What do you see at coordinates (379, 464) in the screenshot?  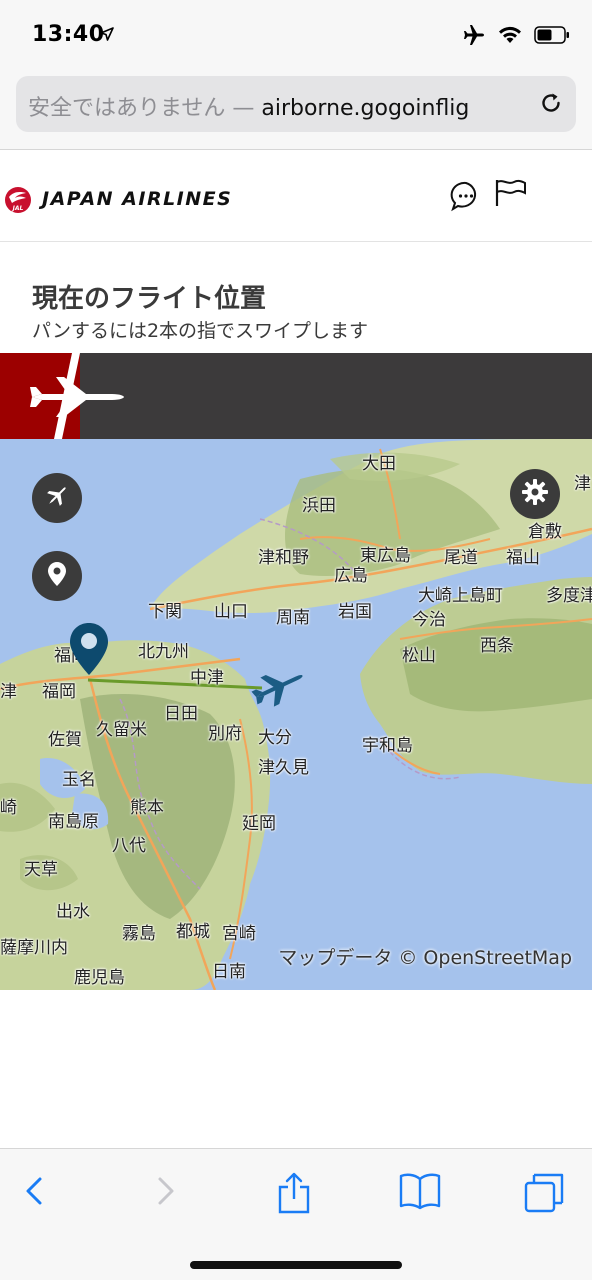 I see `place-label: 大田` at bounding box center [379, 464].